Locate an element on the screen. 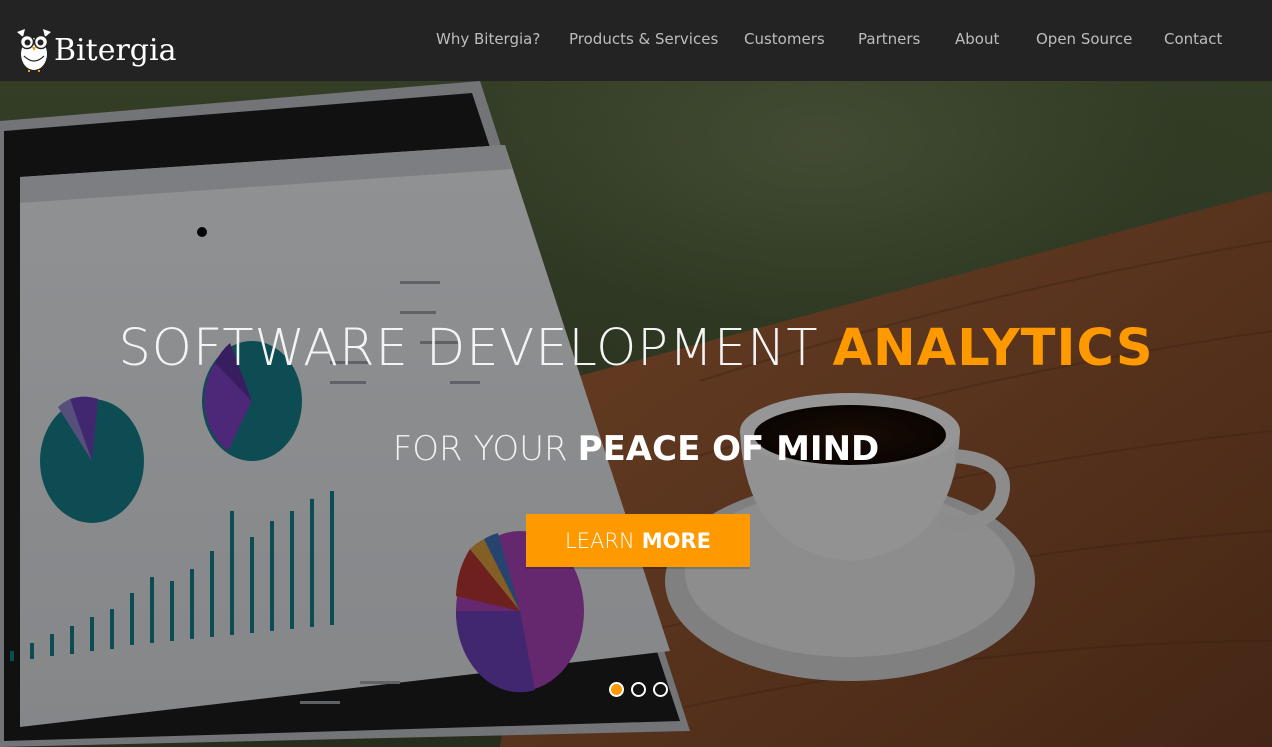 This screenshot has height=747, width=1272. nav-item-why-bitergia: Why Bitergia? is located at coordinates (488, 39).